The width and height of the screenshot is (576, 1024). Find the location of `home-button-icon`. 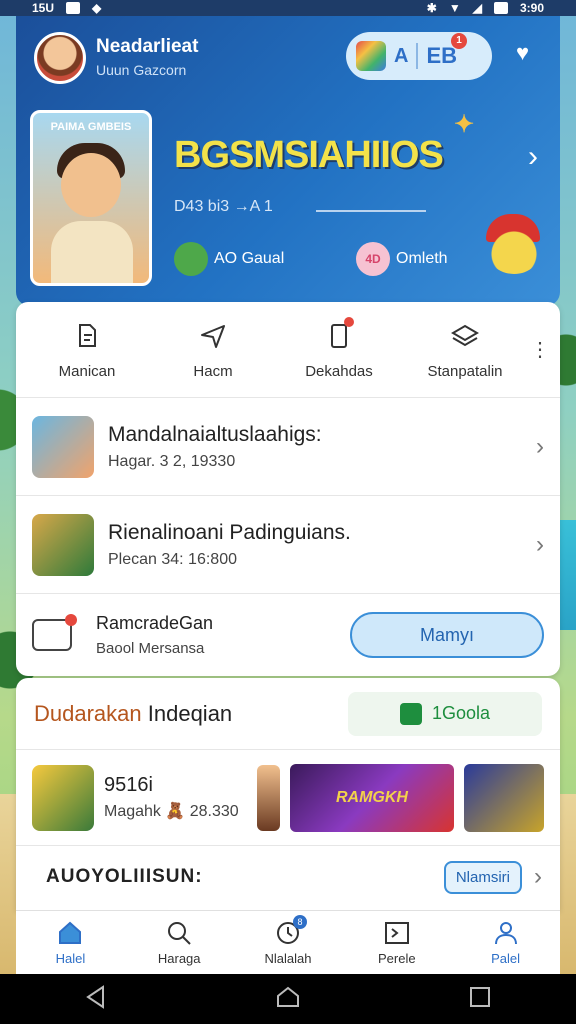

home-button-icon is located at coordinates (288, 999).